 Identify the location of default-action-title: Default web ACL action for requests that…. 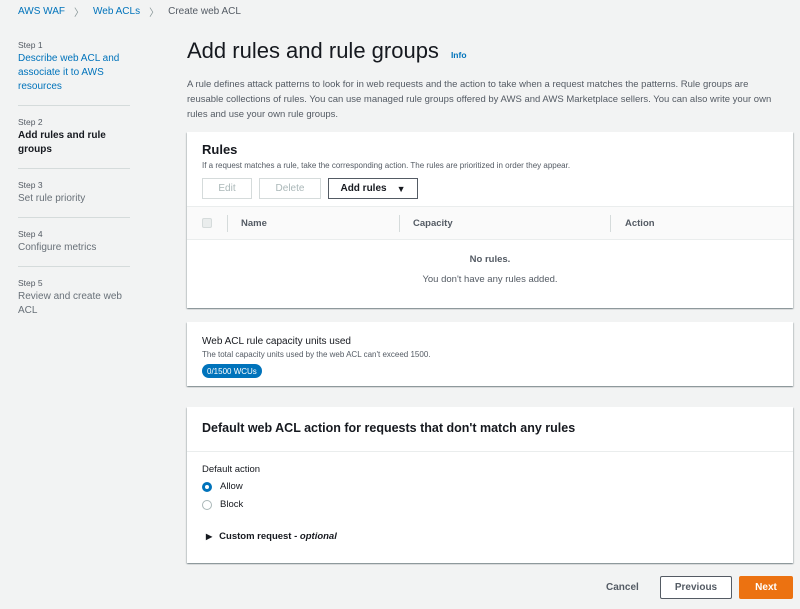
(389, 428).